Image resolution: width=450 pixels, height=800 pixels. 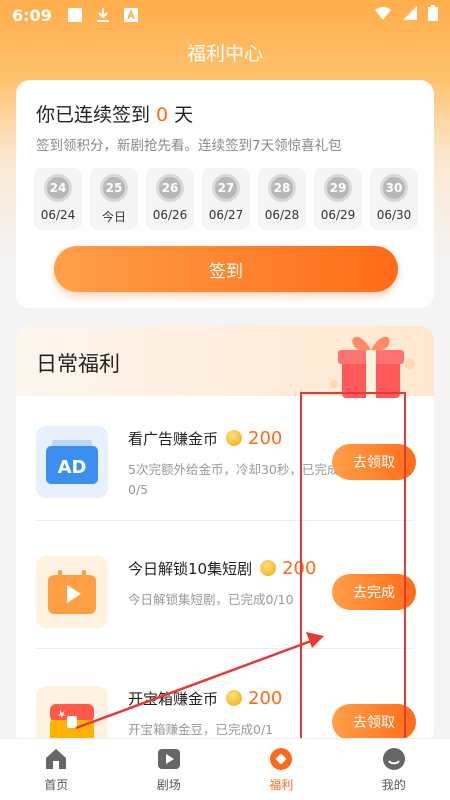 What do you see at coordinates (282, 215) in the screenshot?
I see `day-label: 06/28` at bounding box center [282, 215].